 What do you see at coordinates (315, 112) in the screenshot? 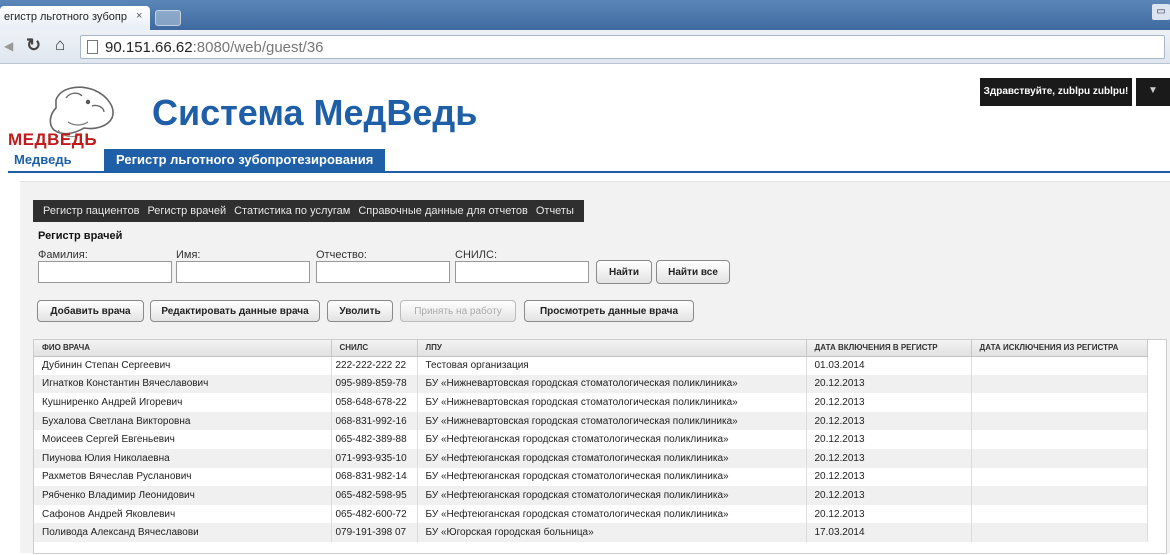
I see `site-title: Система МедВедь` at bounding box center [315, 112].